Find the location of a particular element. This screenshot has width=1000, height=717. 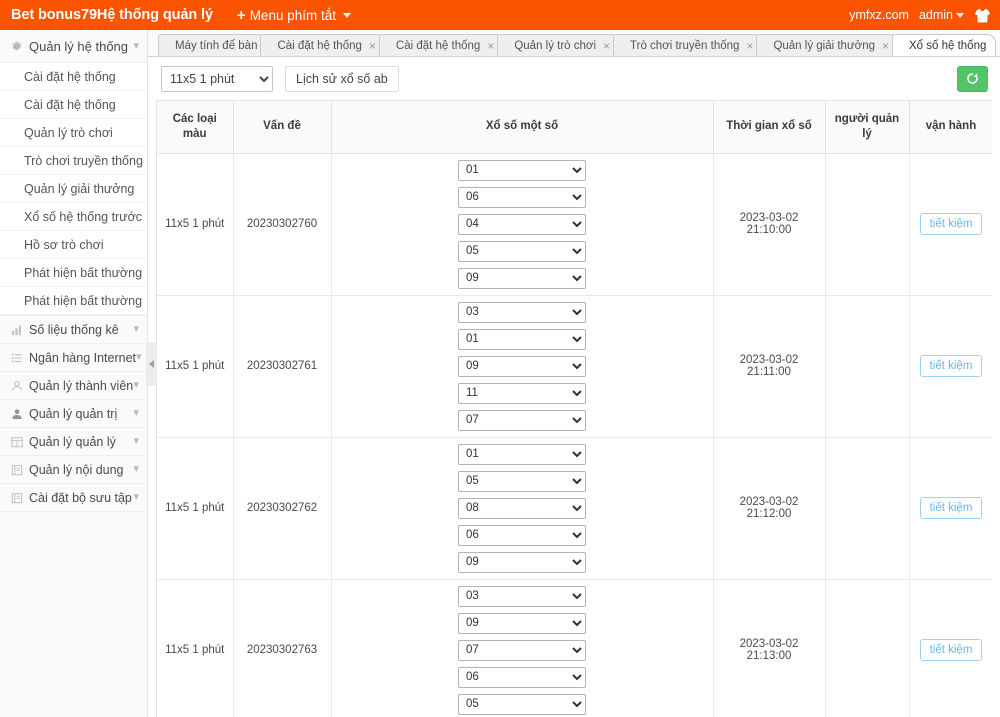

tab-cai-dat-he-thong-1: Cài đặt hệ thống × is located at coordinates (323, 45).